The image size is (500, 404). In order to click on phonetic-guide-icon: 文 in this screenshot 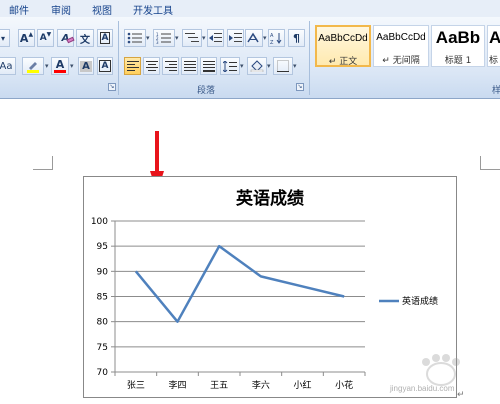, I will do `click(85, 40)`.